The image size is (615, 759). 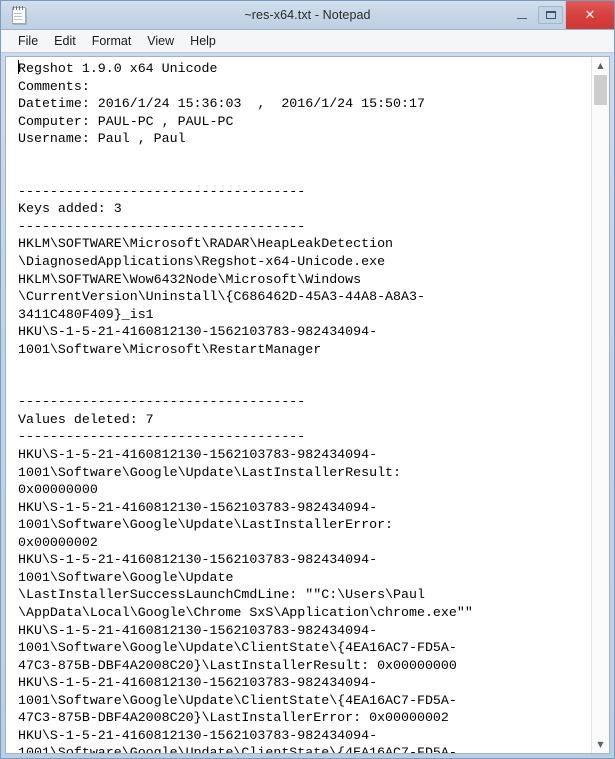 I want to click on maximize-button, so click(x=550, y=15).